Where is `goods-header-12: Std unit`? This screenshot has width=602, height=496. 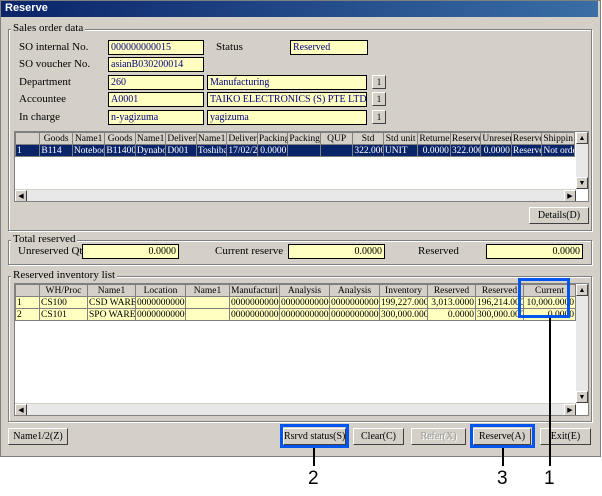 goods-header-12: Std unit is located at coordinates (400, 138).